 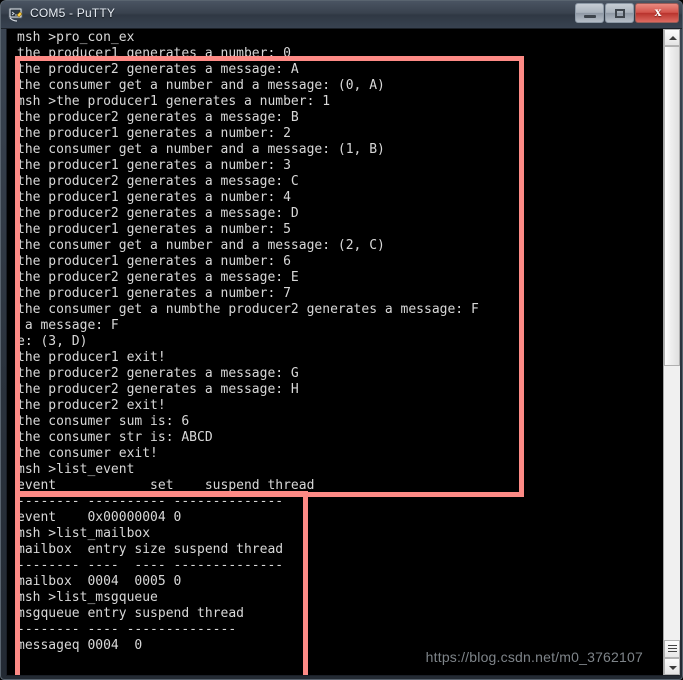 I want to click on scroll-down-arrow-icon, so click(x=673, y=668).